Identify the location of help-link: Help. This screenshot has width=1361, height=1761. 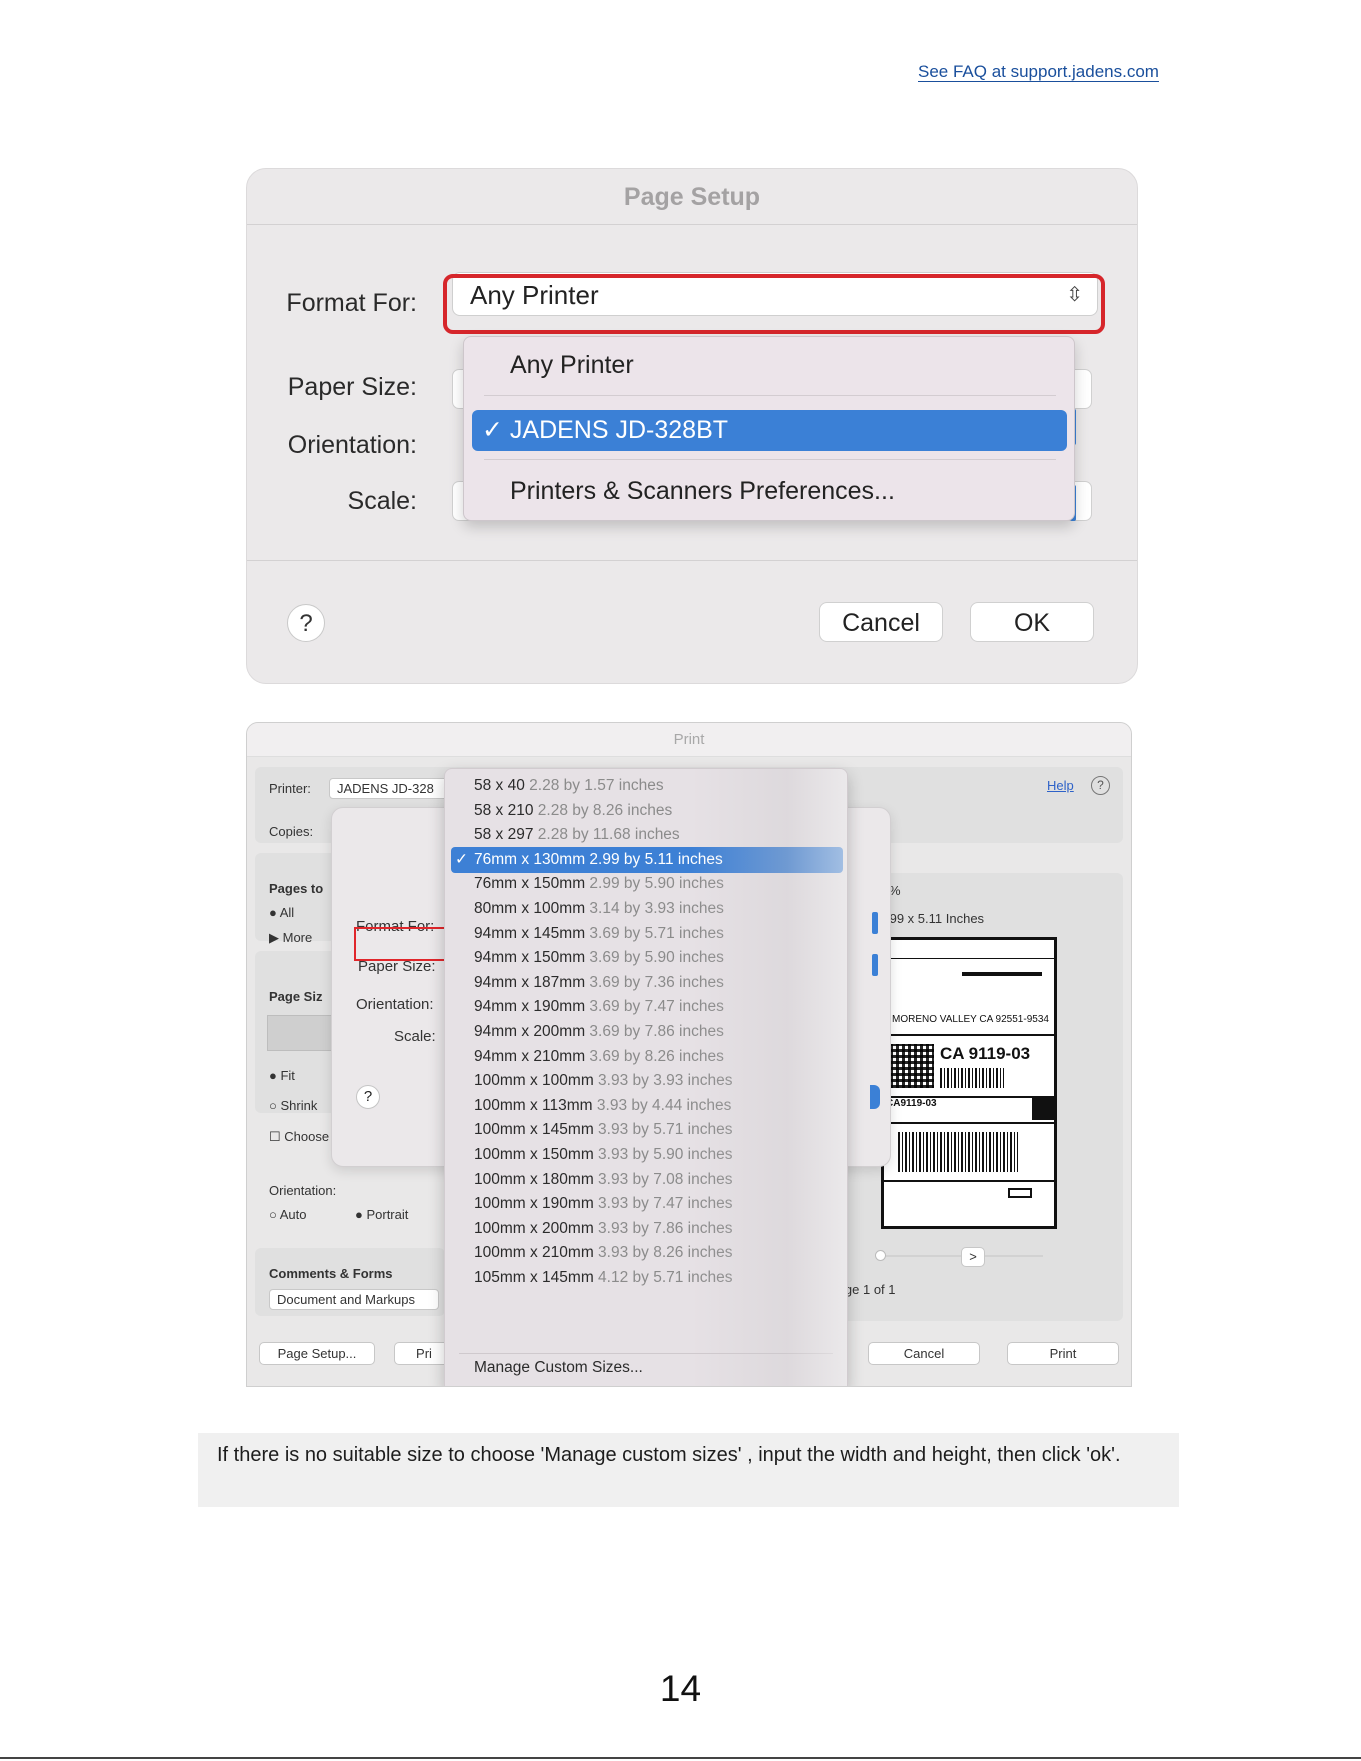
(1060, 785).